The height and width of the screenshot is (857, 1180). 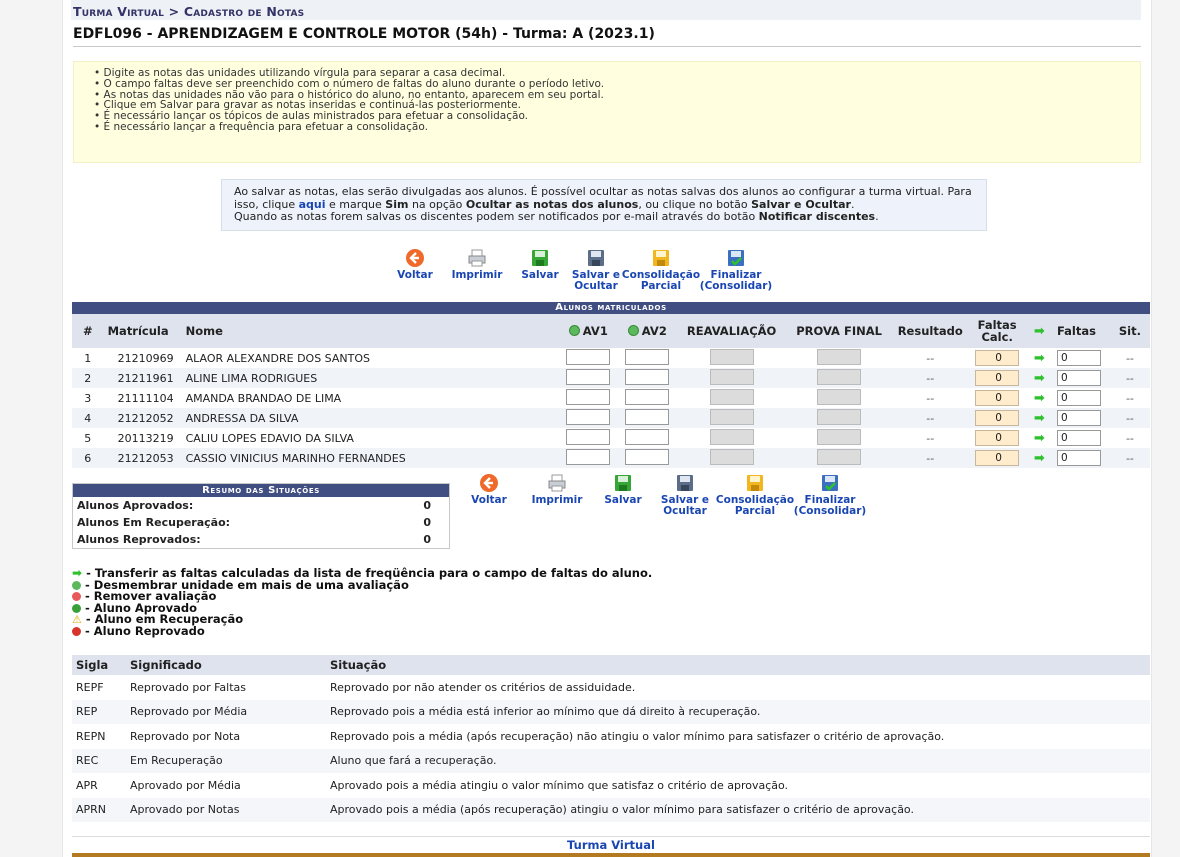 What do you see at coordinates (1129, 358) in the screenshot?
I see `row-sit: --` at bounding box center [1129, 358].